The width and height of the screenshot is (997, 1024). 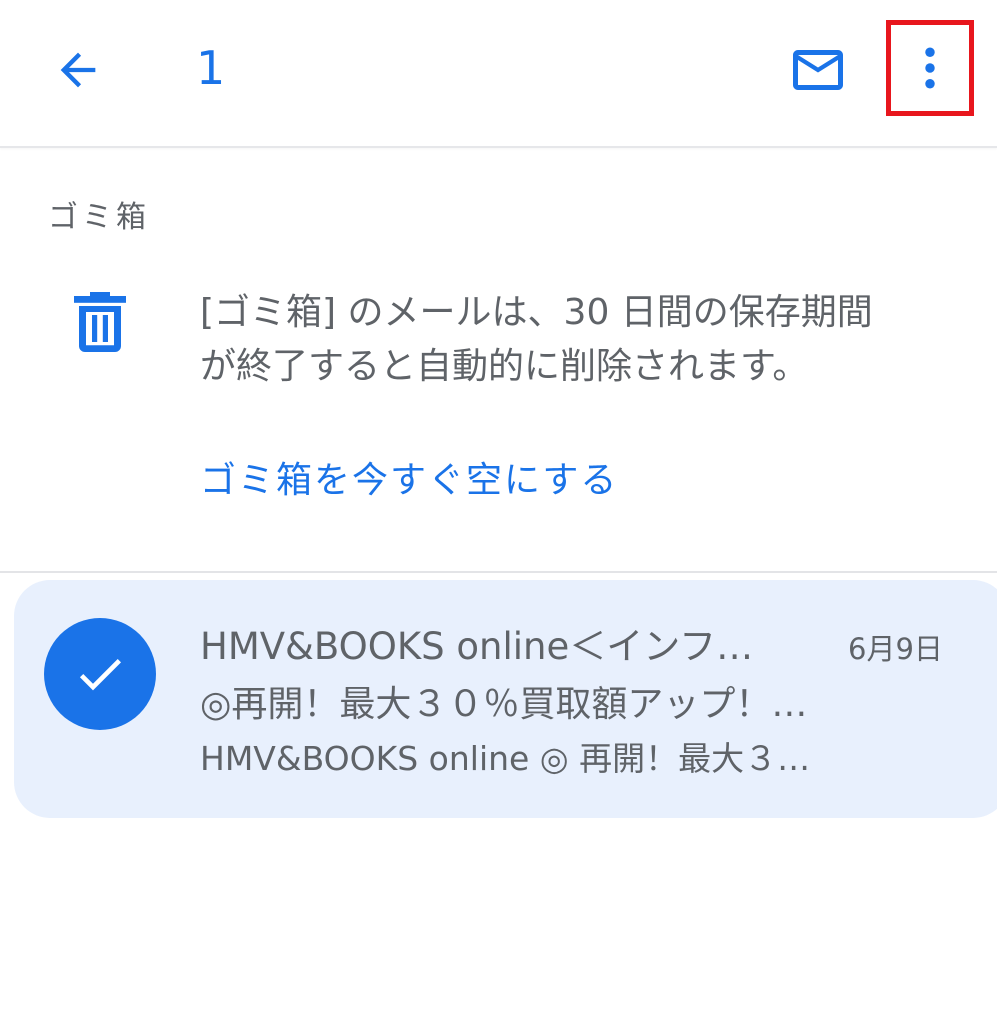 I want to click on more-vert-icon, so click(x=930, y=68).